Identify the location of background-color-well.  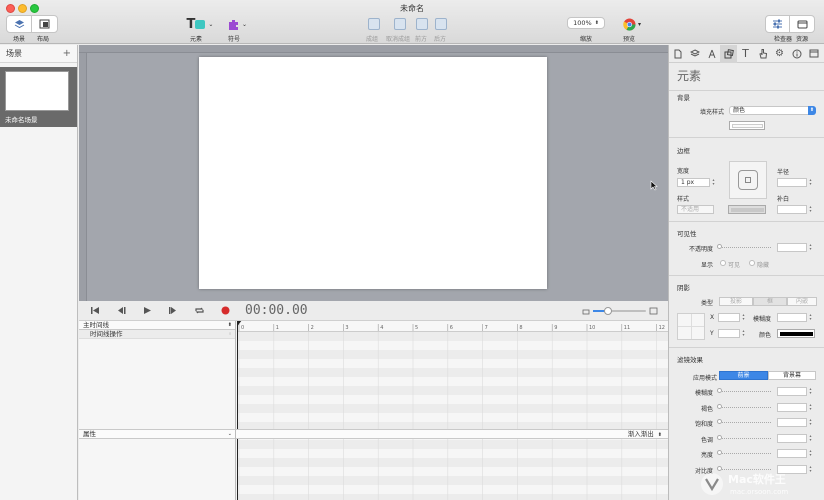
(747, 125).